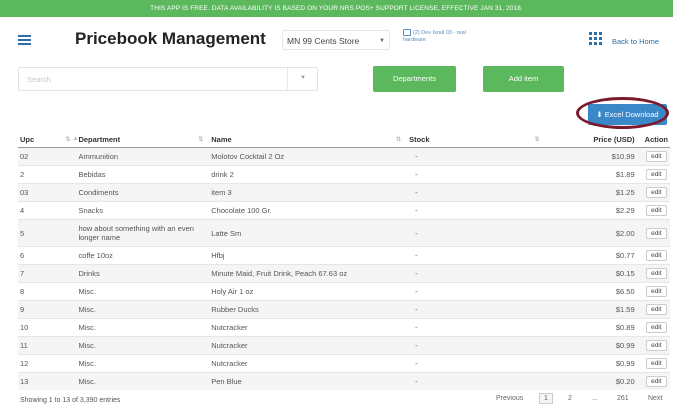 Image resolution: width=673 pixels, height=405 pixels. Describe the element at coordinates (47, 381) in the screenshot. I see `cell-upc: 13` at that location.